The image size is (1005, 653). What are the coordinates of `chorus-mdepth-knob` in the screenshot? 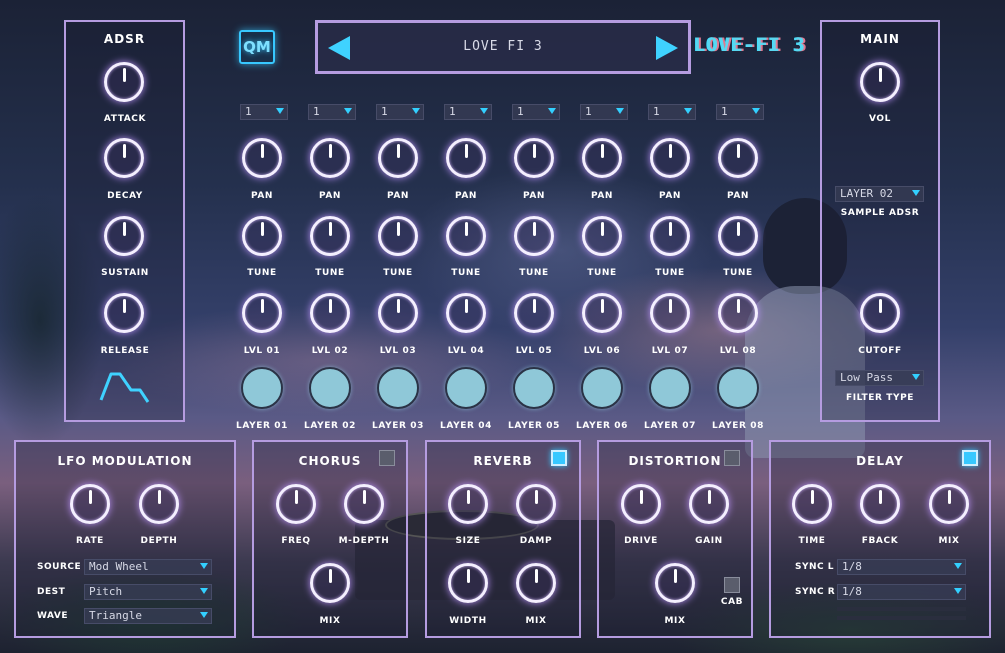 It's located at (364, 504).